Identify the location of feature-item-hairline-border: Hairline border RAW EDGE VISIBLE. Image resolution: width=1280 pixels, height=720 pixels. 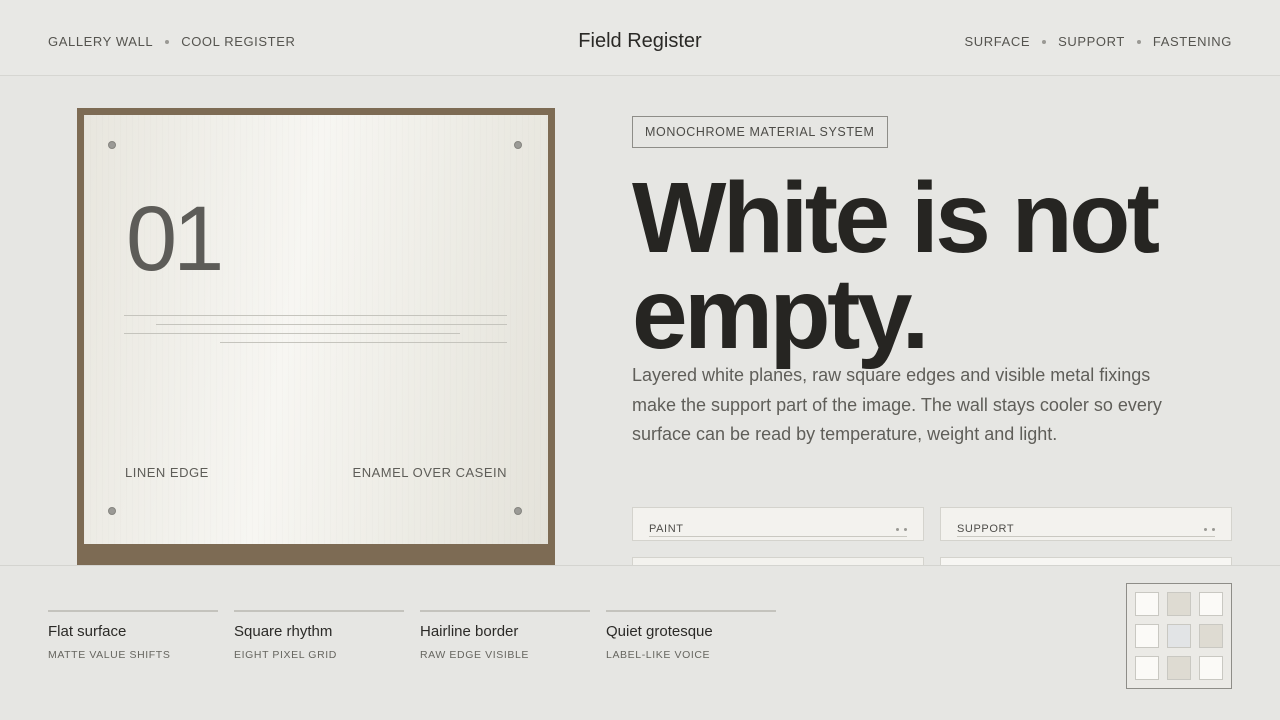
(505, 635).